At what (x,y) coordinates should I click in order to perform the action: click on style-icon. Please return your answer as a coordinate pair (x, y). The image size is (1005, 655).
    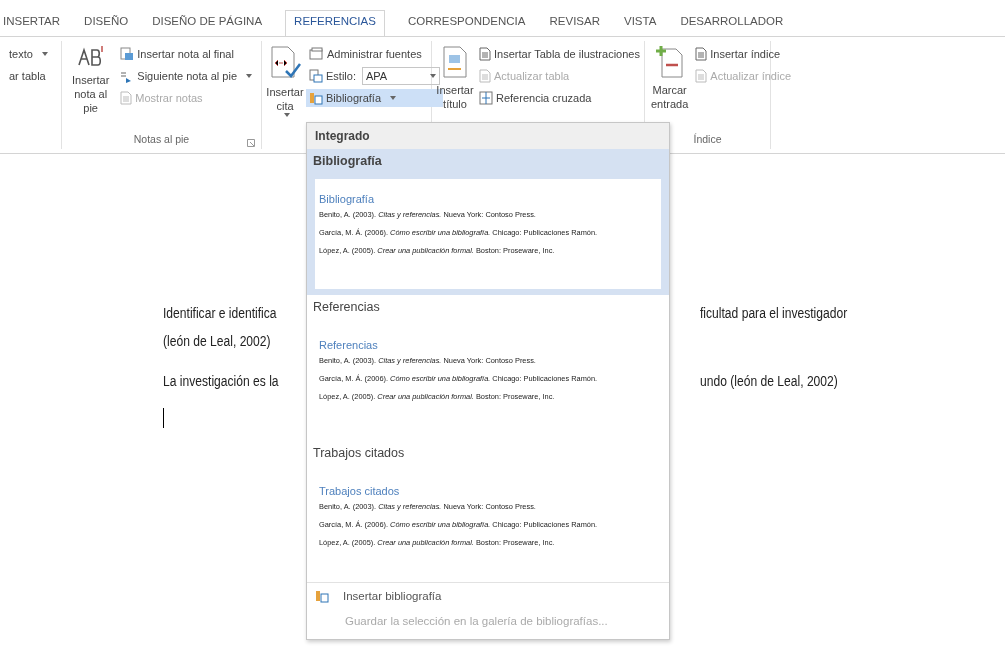
    Looking at the image, I should click on (316, 76).